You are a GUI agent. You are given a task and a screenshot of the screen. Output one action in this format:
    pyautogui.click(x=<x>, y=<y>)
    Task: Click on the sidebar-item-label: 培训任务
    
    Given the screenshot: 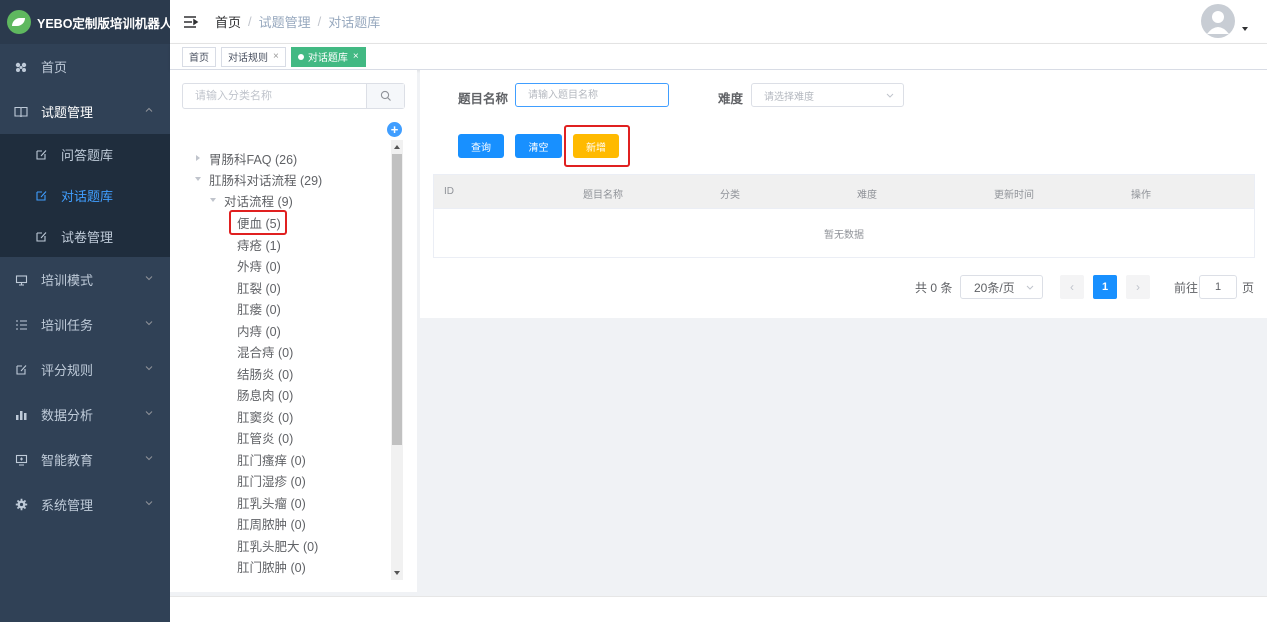 What is the action you would take?
    pyautogui.click(x=67, y=325)
    